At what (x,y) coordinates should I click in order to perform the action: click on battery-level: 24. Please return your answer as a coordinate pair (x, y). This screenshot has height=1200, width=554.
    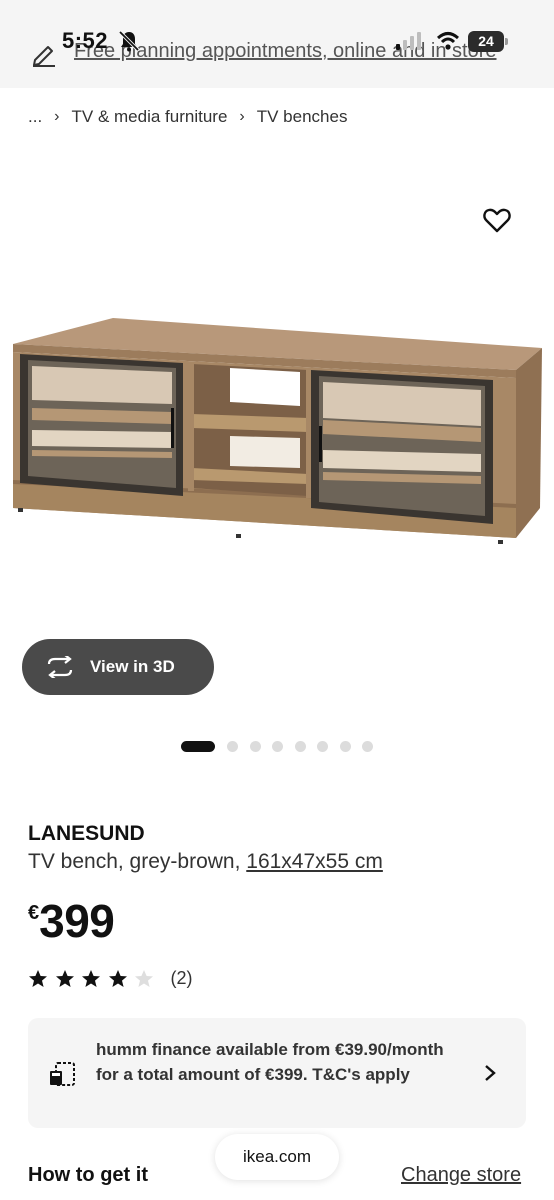
    Looking at the image, I should click on (486, 41).